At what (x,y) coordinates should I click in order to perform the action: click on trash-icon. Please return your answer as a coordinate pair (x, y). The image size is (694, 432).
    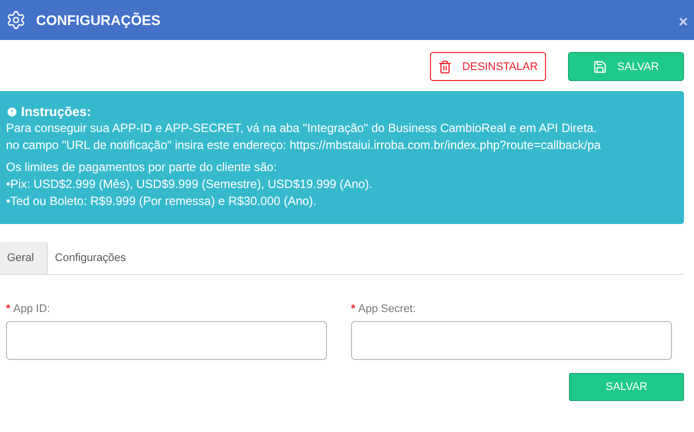
    Looking at the image, I should click on (445, 67).